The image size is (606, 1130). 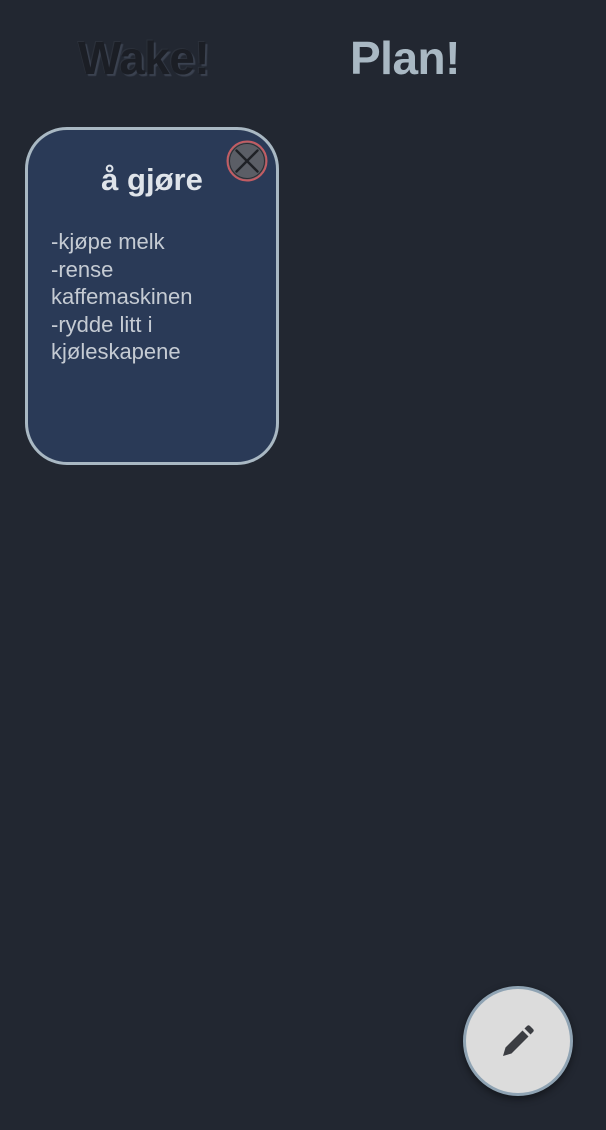 I want to click on header: Wake! Plan!, so click(x=303, y=55).